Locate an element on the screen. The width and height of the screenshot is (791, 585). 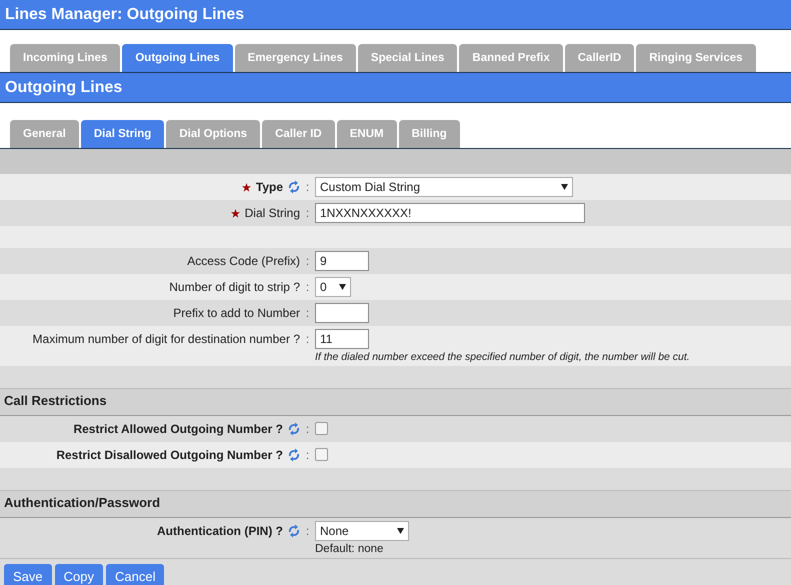
section-title: Outgoing Lines is located at coordinates (63, 87).